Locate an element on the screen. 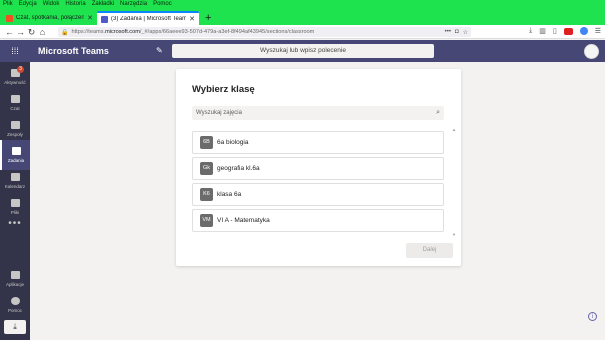  class-avatar: K6 is located at coordinates (206, 194).